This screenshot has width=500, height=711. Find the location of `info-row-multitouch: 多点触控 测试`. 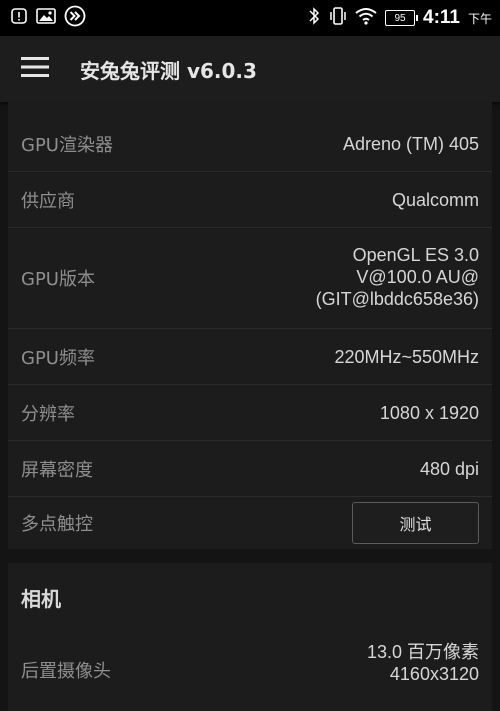

info-row-multitouch: 多点触控 测试 is located at coordinates (250, 523).